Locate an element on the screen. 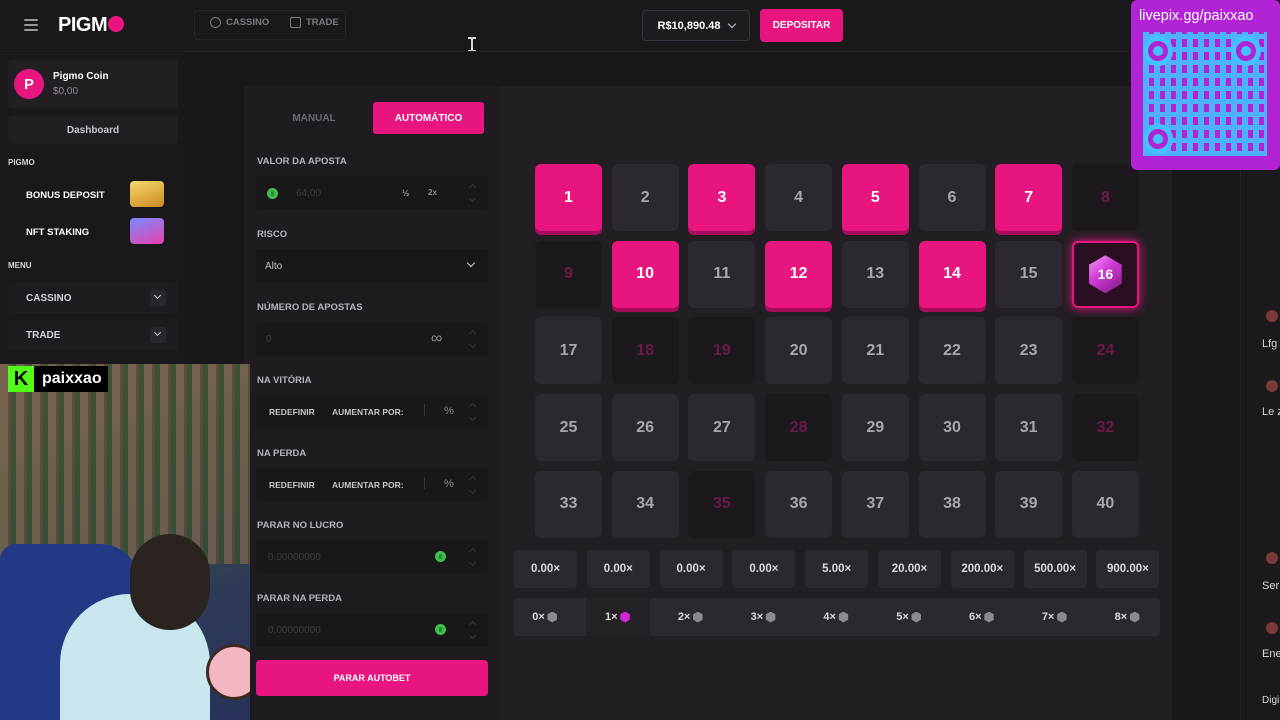 The image size is (1280, 720). keno-tile-10: 10 is located at coordinates (645, 274).